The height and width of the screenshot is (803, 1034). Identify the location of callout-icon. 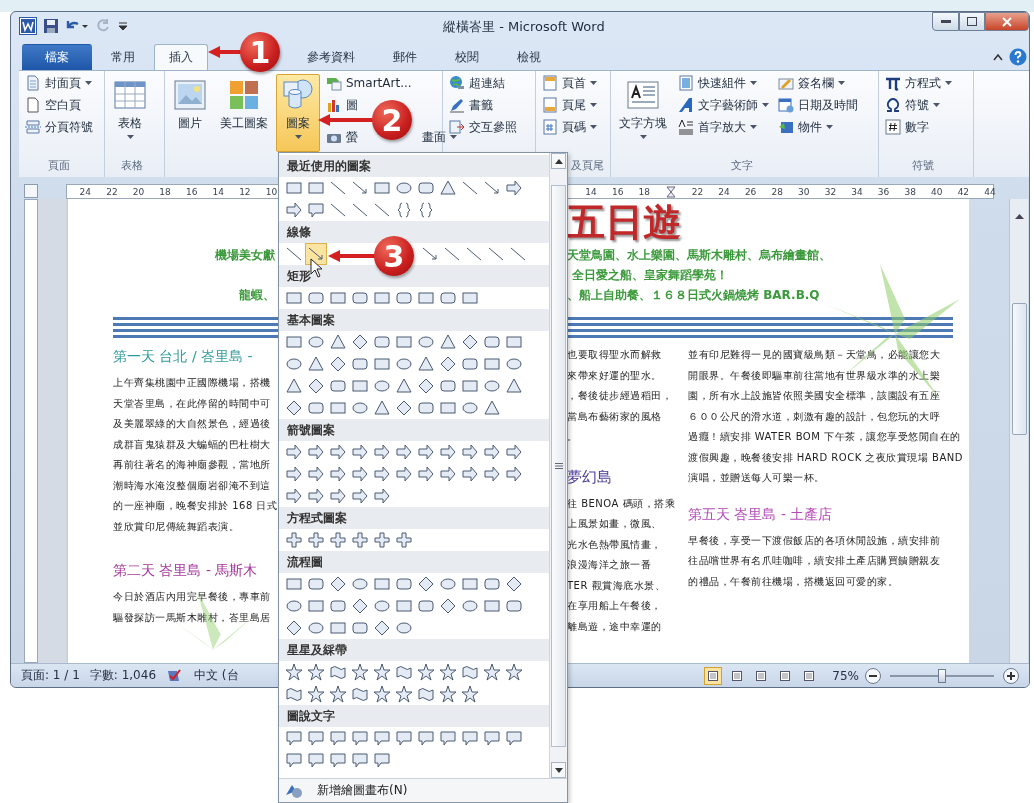
(426, 738).